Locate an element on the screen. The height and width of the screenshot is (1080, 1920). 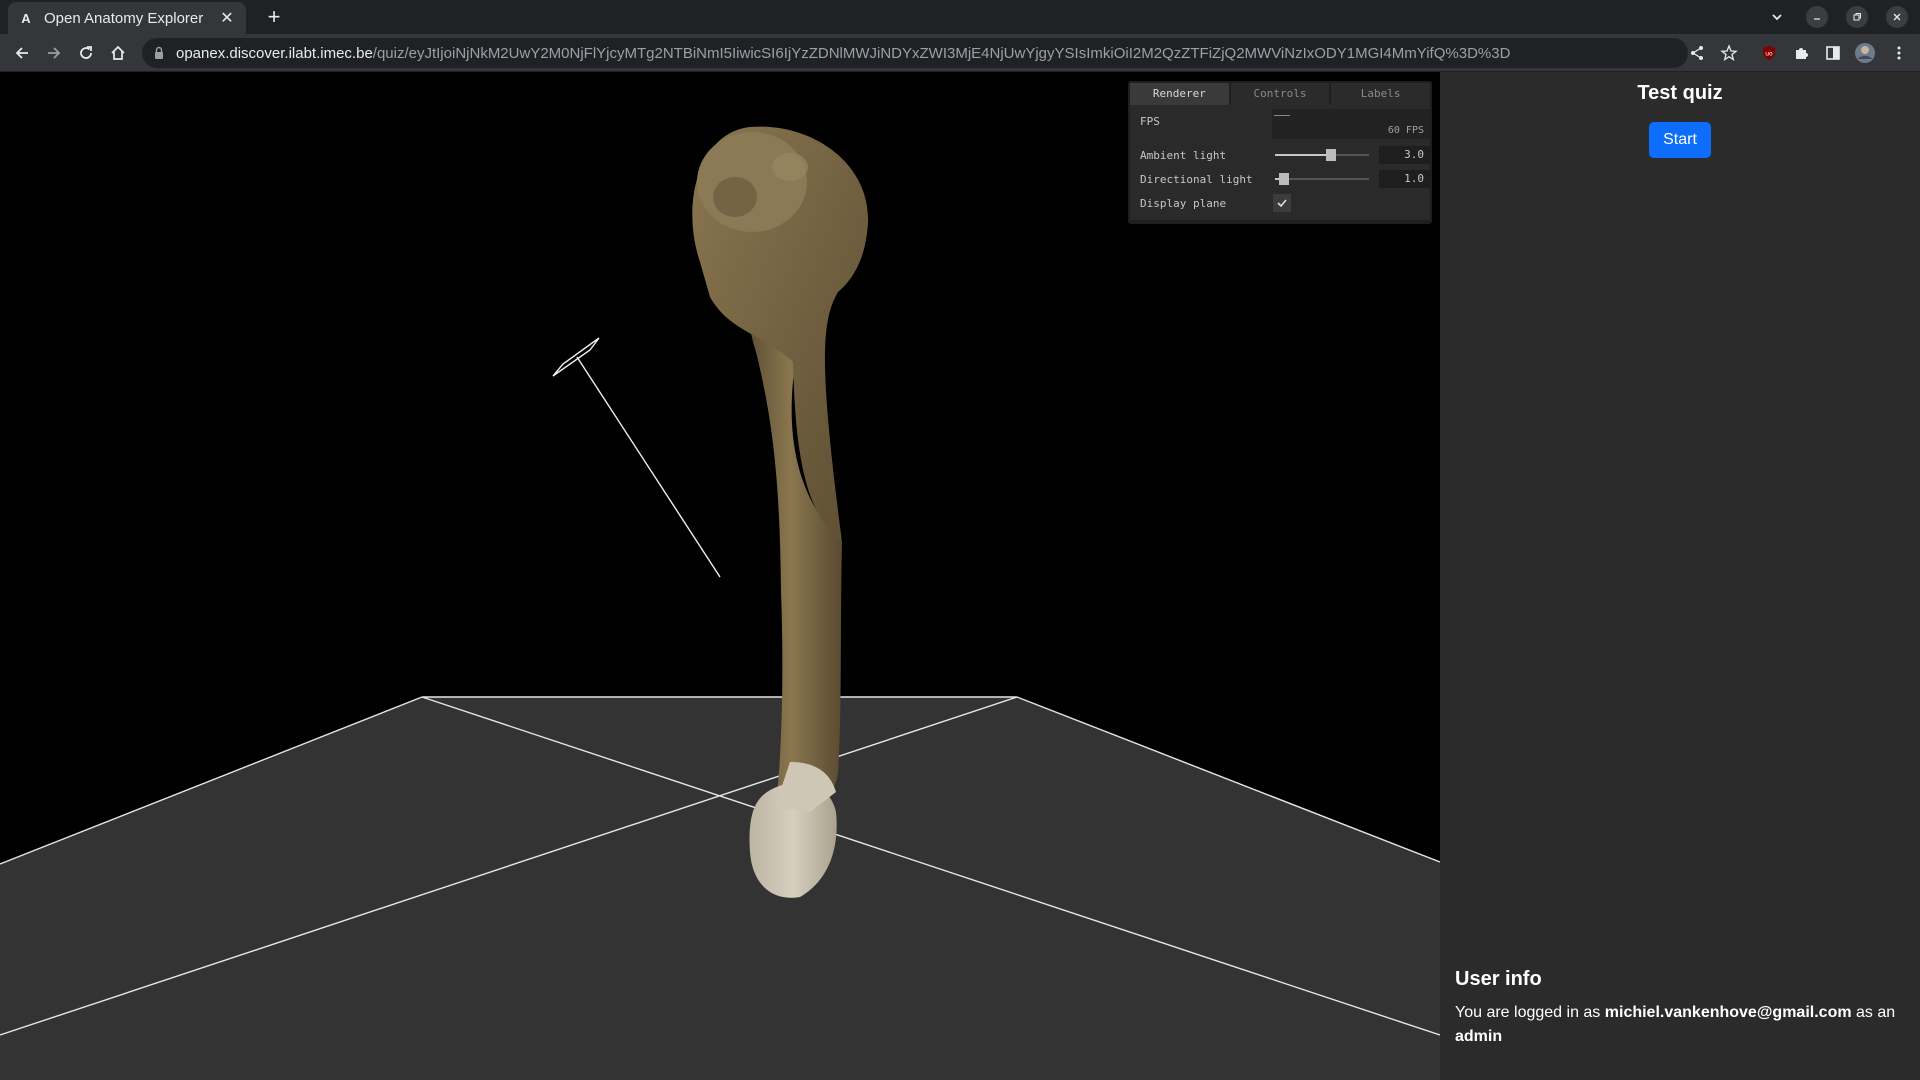
ambient-light-label: Ambient light is located at coordinates (1183, 155).